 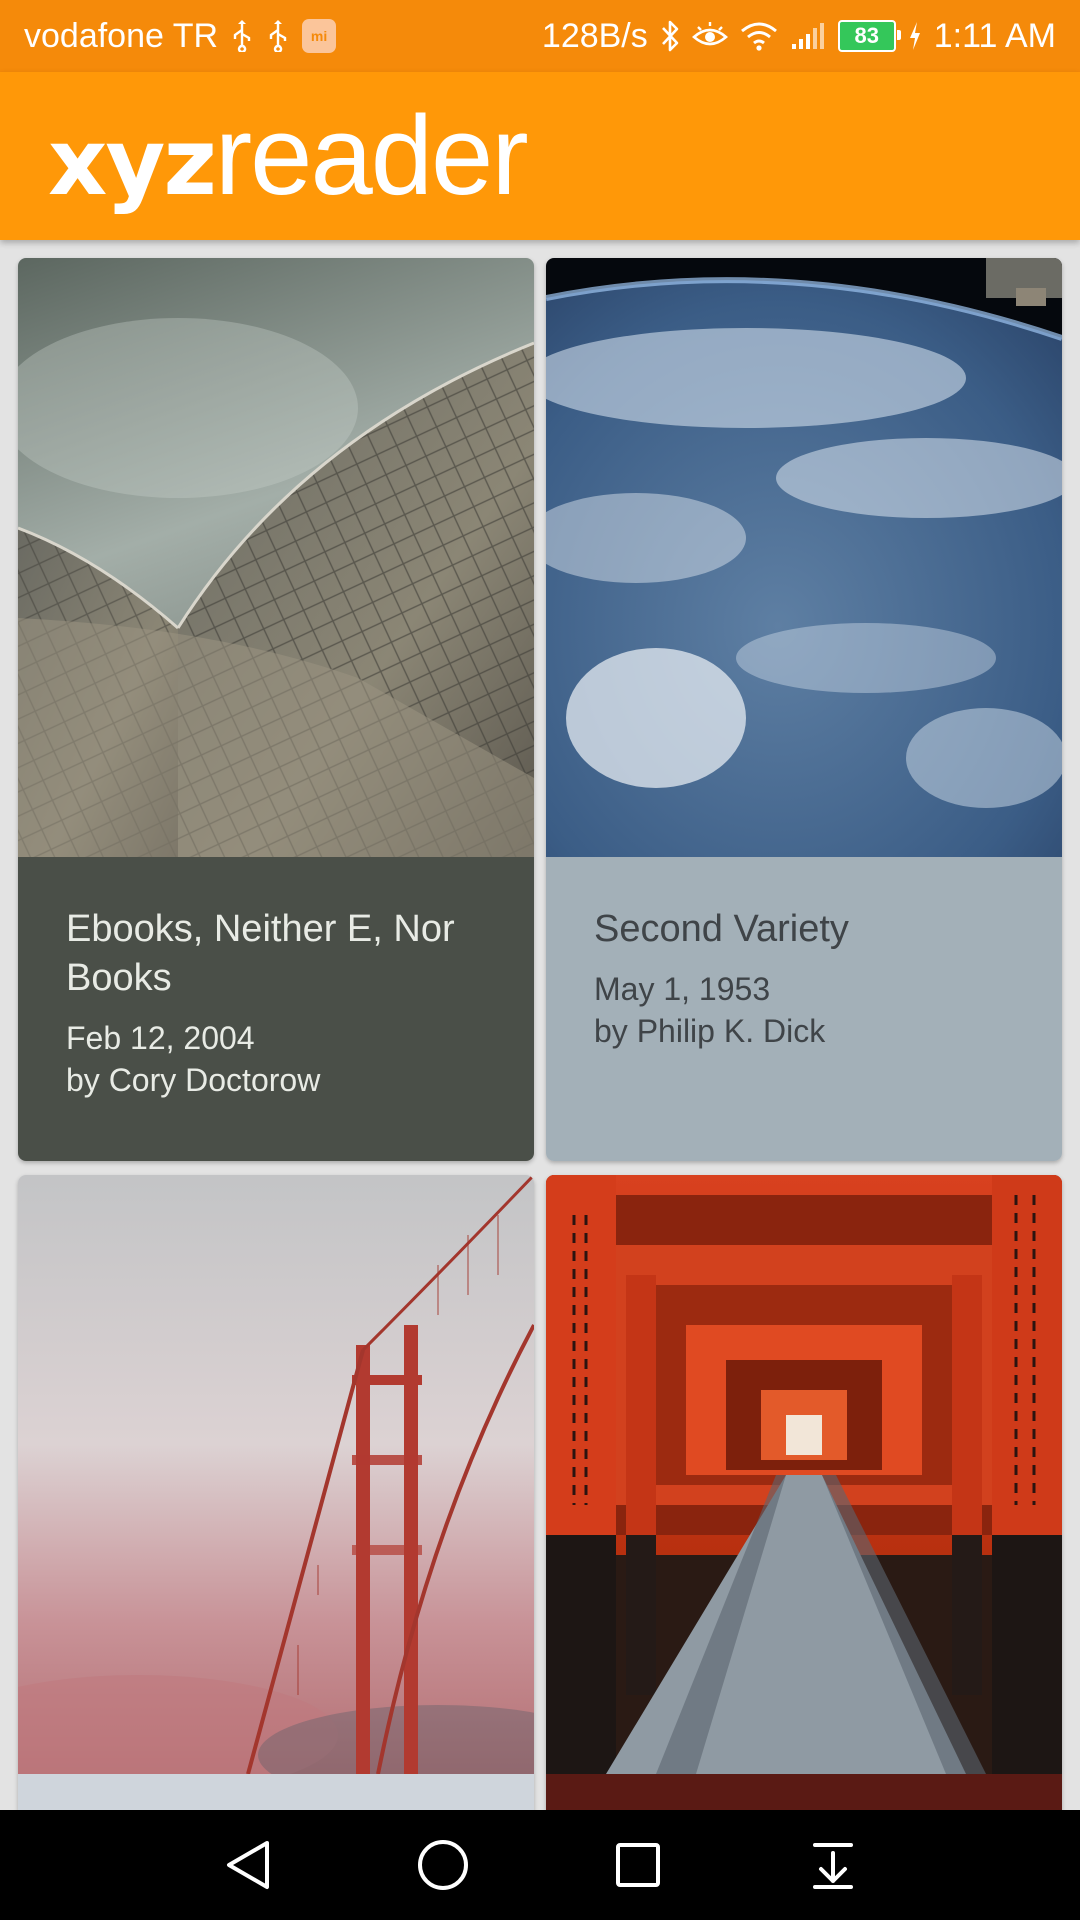 I want to click on navigation-bar, so click(x=540, y=1865).